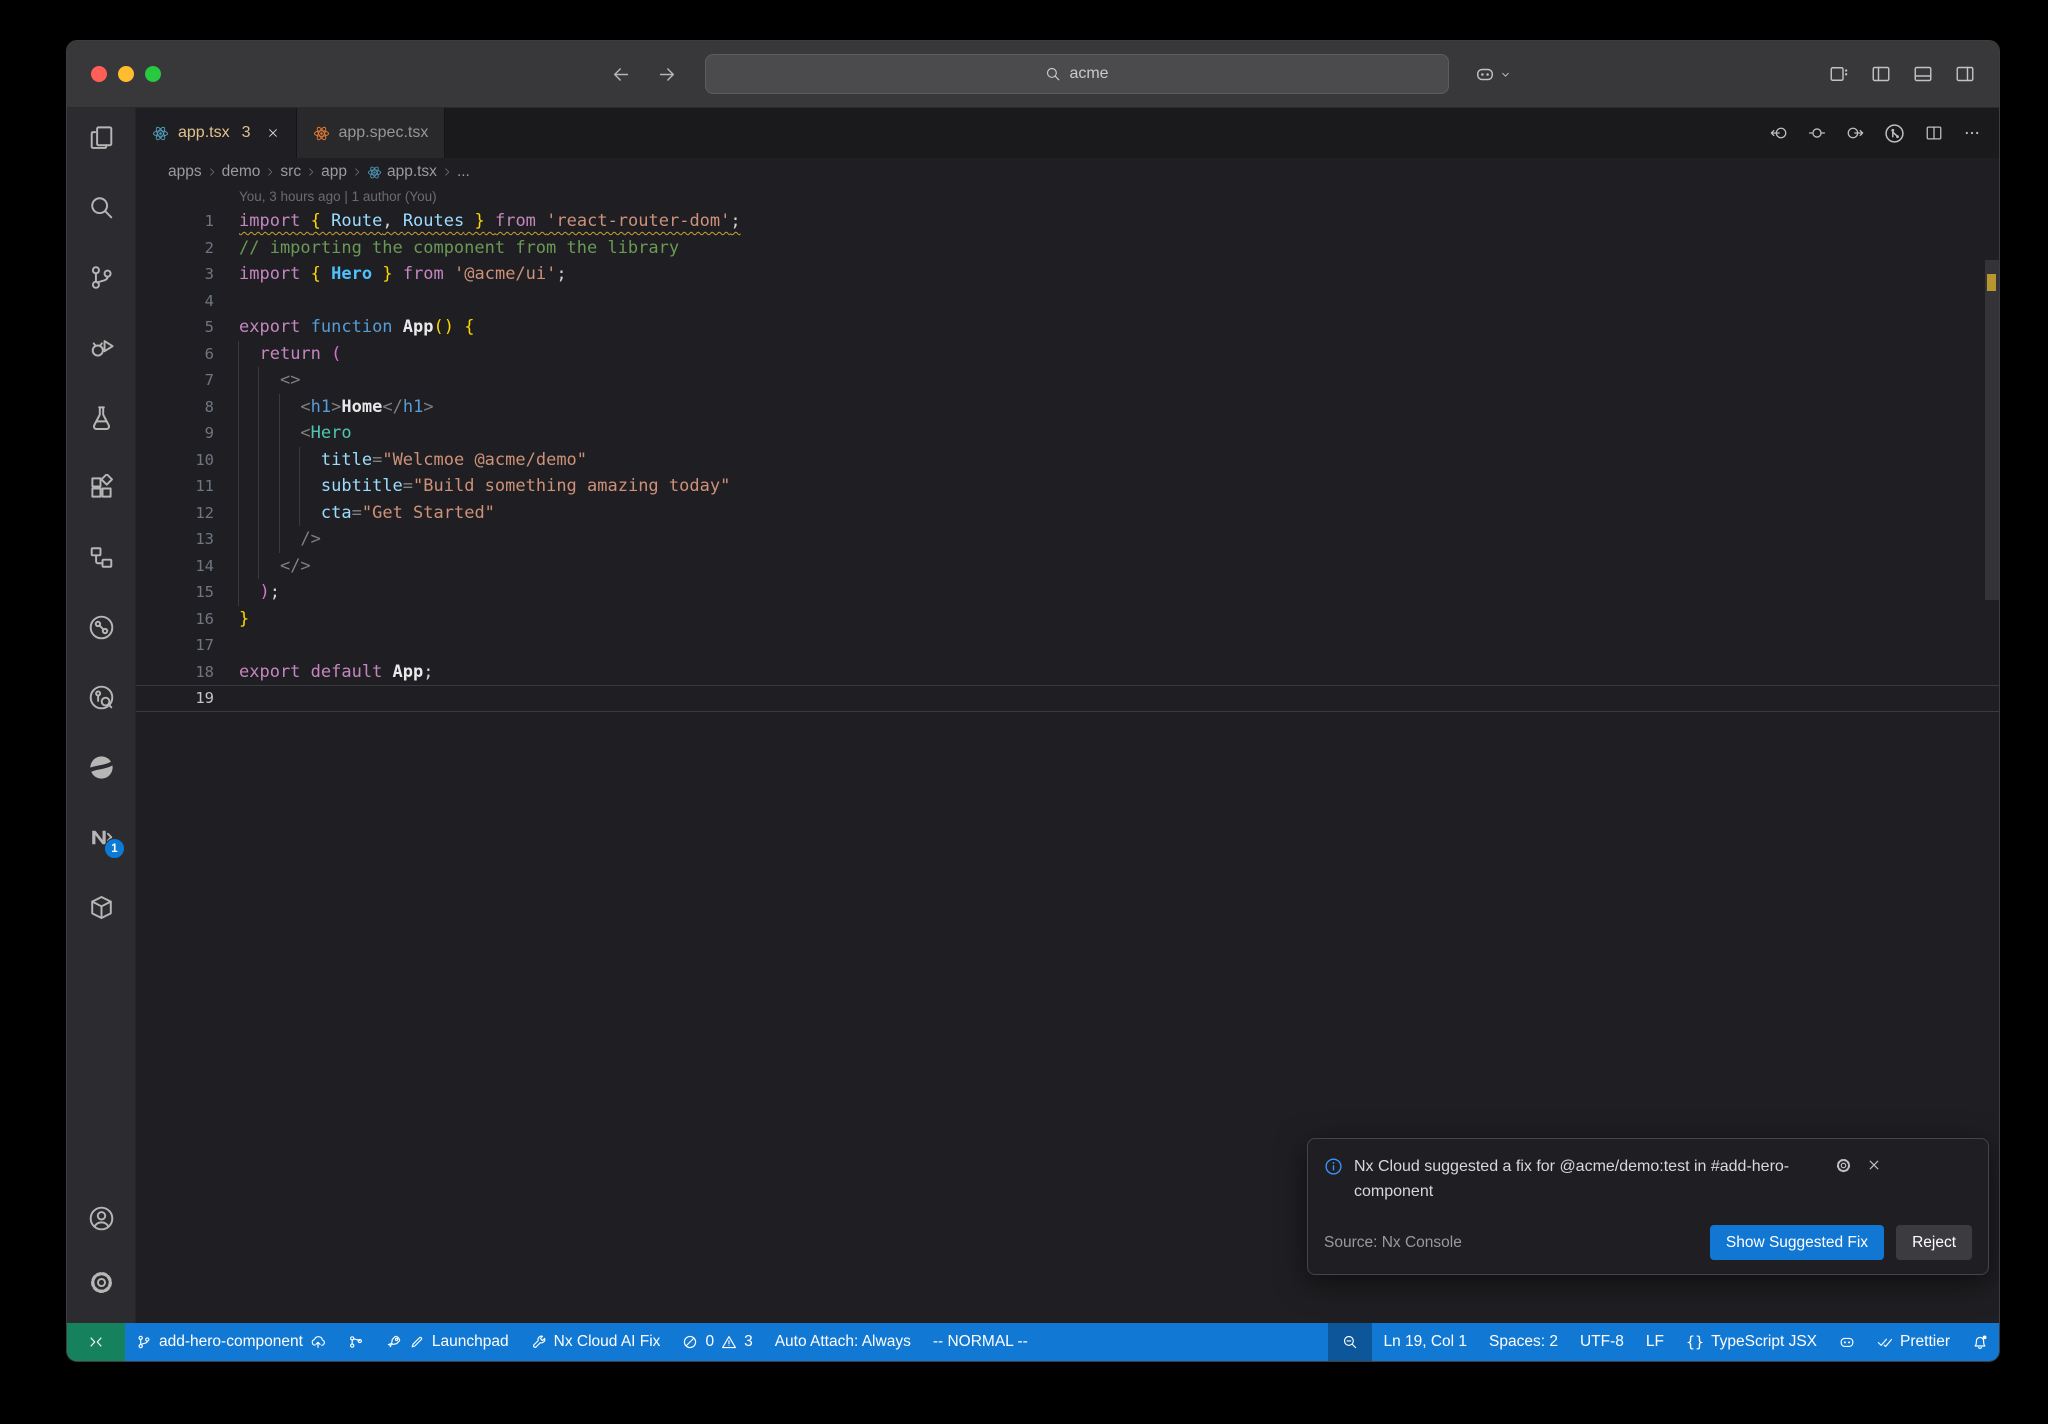  What do you see at coordinates (454, 459) in the screenshot?
I see `line-text: title="Welcmoe @acme/demo"` at bounding box center [454, 459].